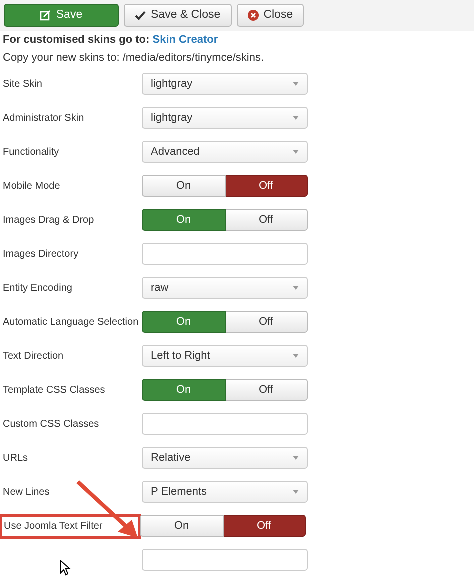  Describe the element at coordinates (22, 84) in the screenshot. I see `field-label: Site Skin` at that location.